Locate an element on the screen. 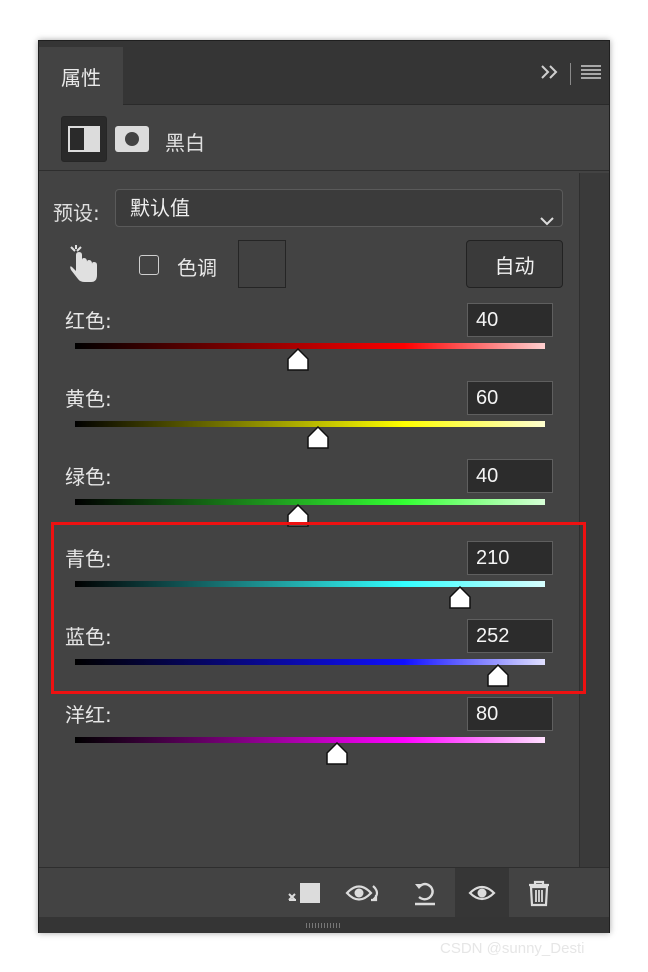 This screenshot has height=972, width=648. slider-value-magenta: 80 is located at coordinates (510, 714).